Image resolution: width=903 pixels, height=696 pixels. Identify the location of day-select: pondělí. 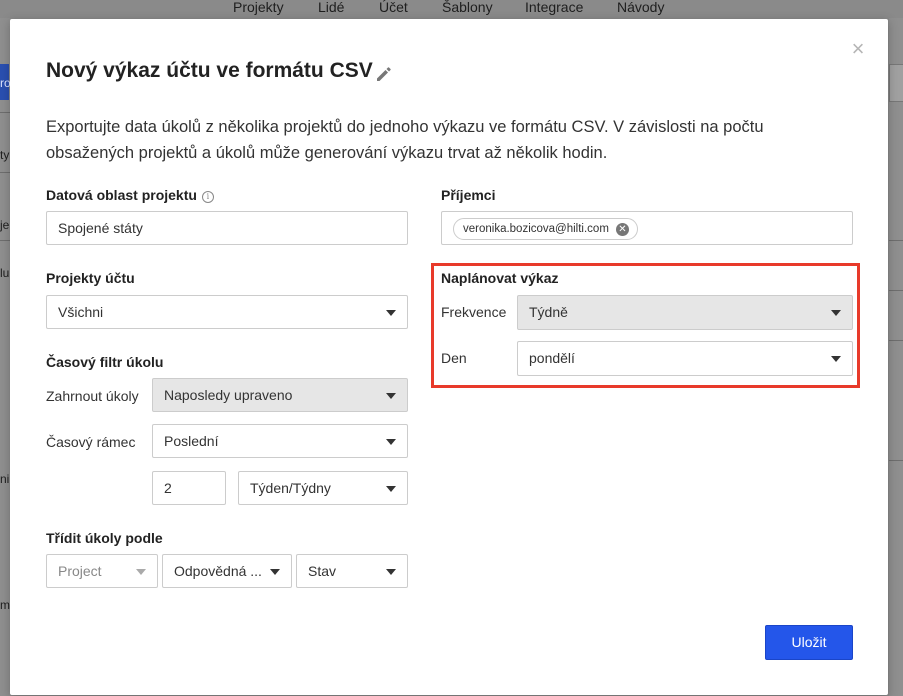
(685, 358).